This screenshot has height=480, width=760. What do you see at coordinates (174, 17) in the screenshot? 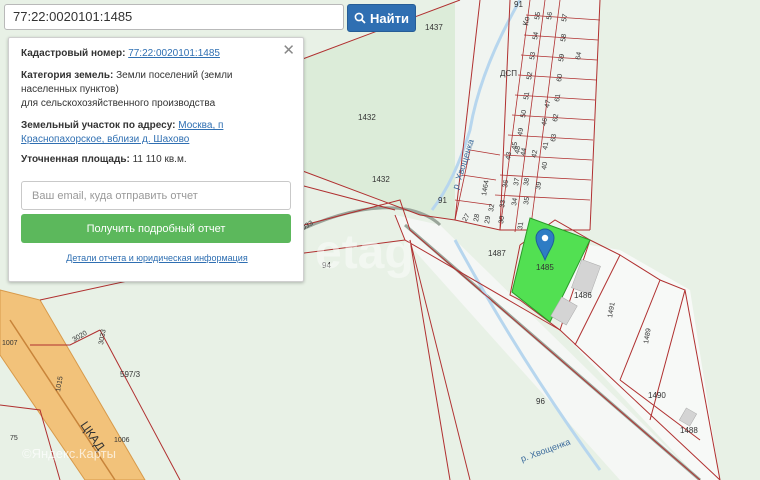
I see `search-input: 77:22:0020101:1485` at bounding box center [174, 17].